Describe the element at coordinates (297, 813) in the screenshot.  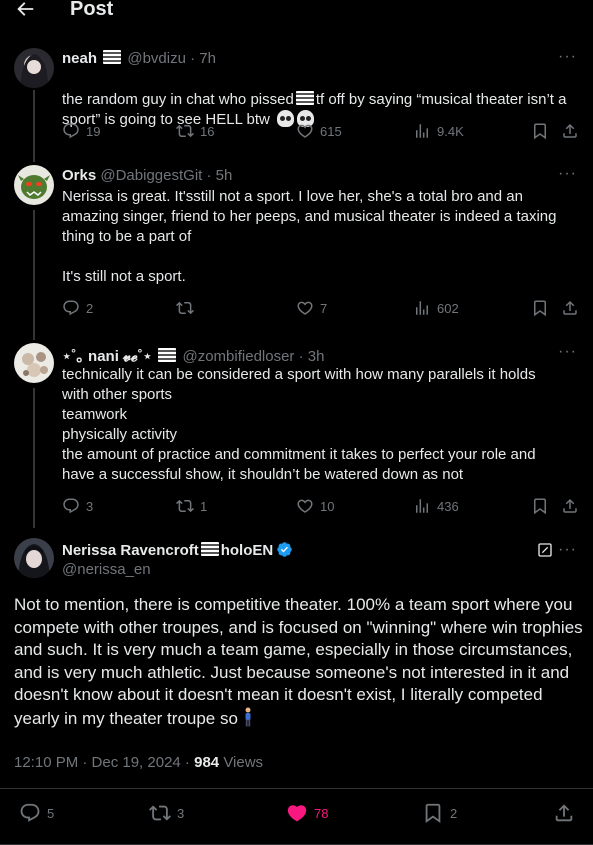
I see `heart-filled-icon` at that location.